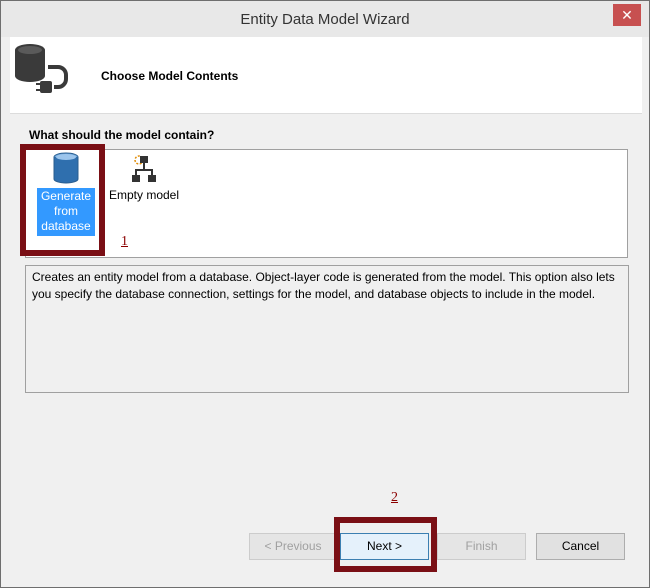 The height and width of the screenshot is (588, 650). I want to click on cancel-button: Cancel, so click(580, 546).